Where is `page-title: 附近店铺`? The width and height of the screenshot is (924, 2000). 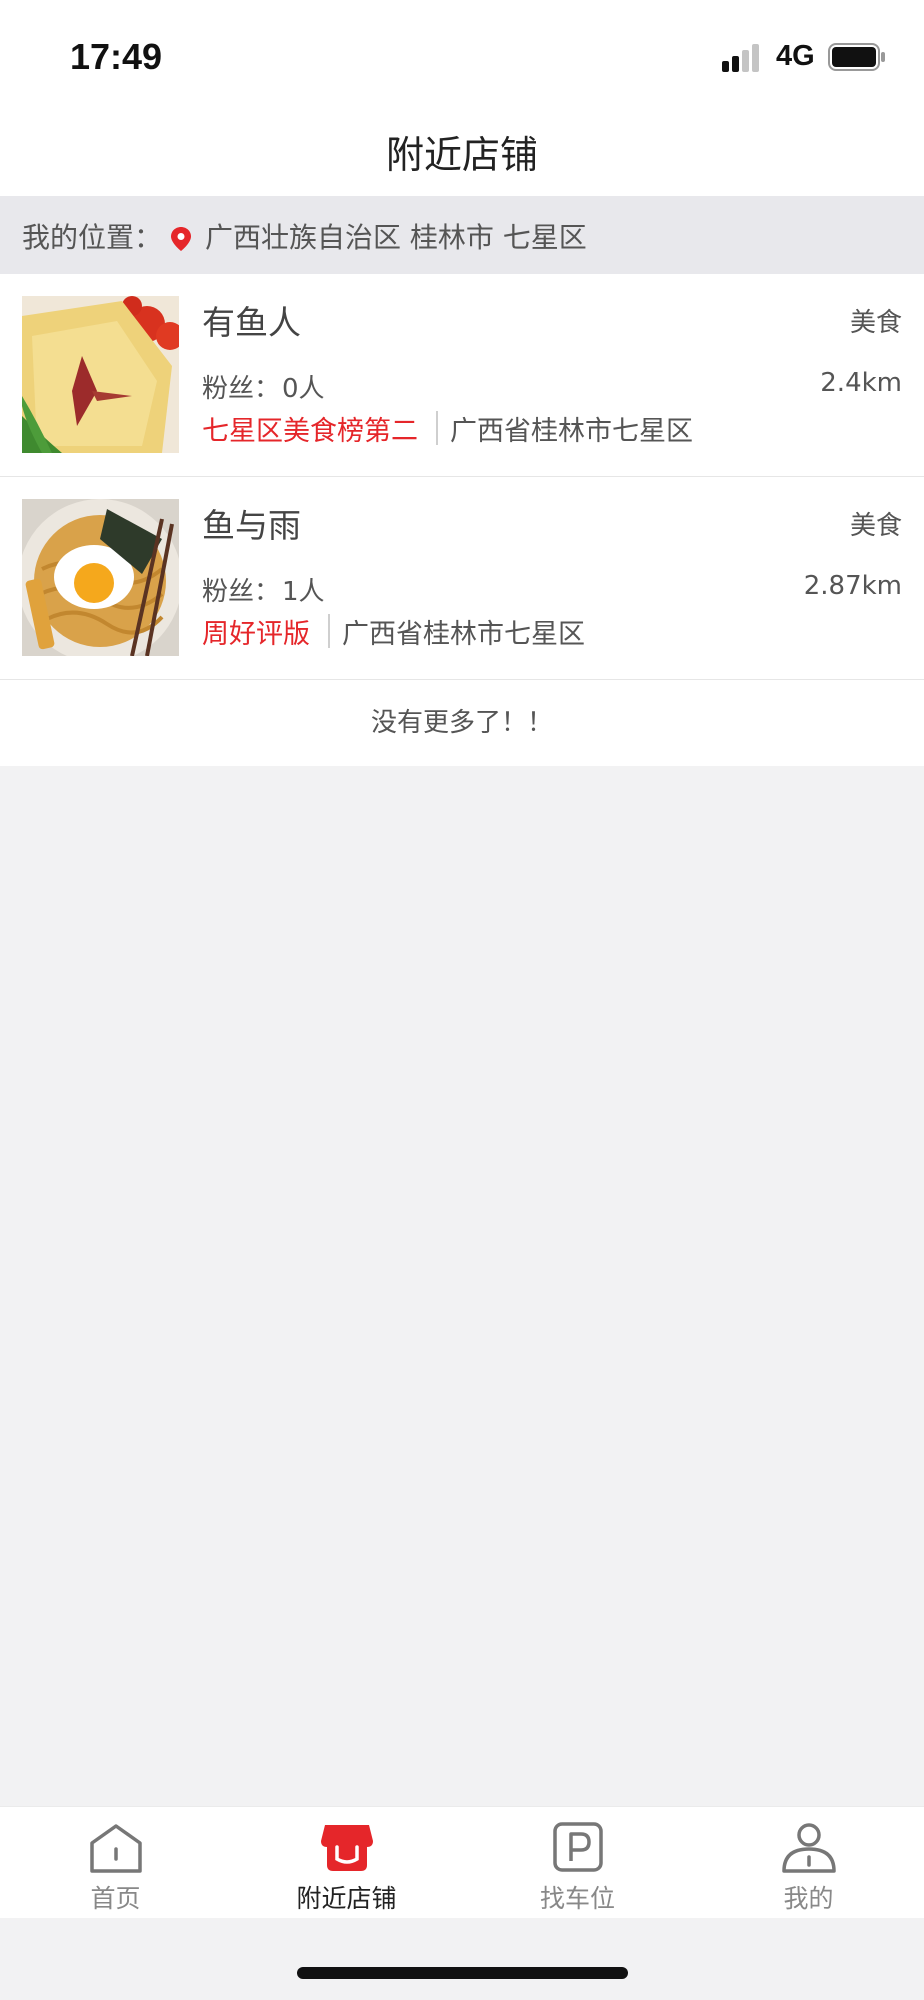 page-title: 附近店铺 is located at coordinates (461, 155).